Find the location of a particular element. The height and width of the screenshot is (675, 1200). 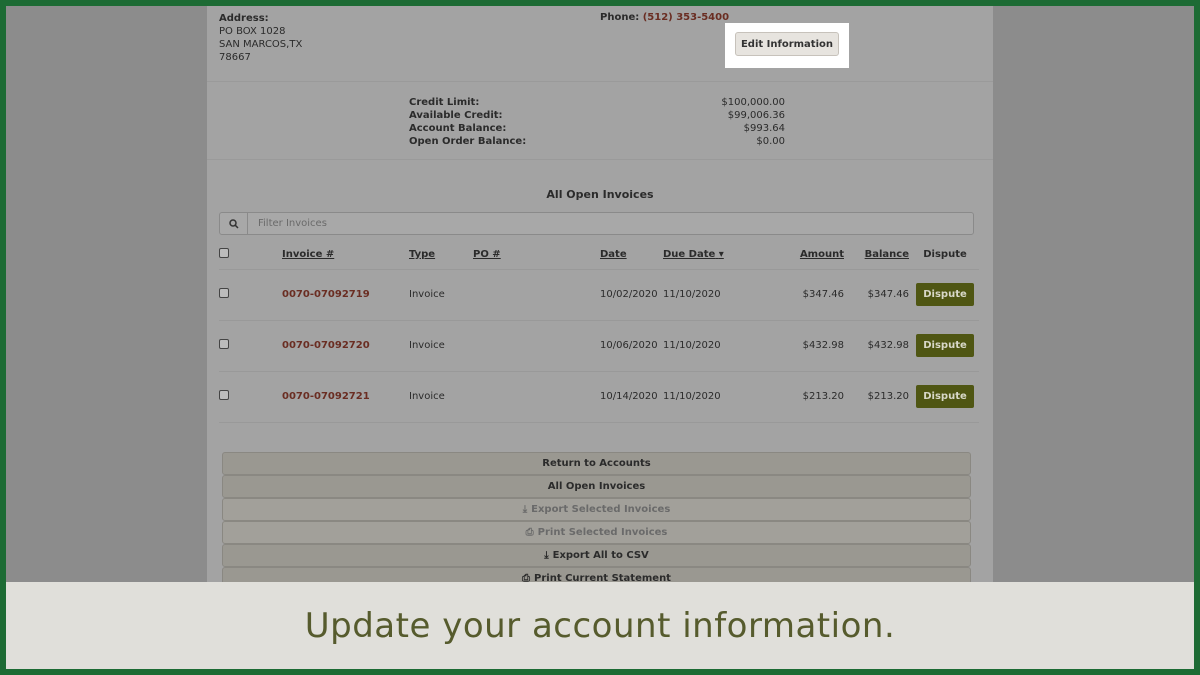

invoice-balance: $347.46 is located at coordinates (879, 294).